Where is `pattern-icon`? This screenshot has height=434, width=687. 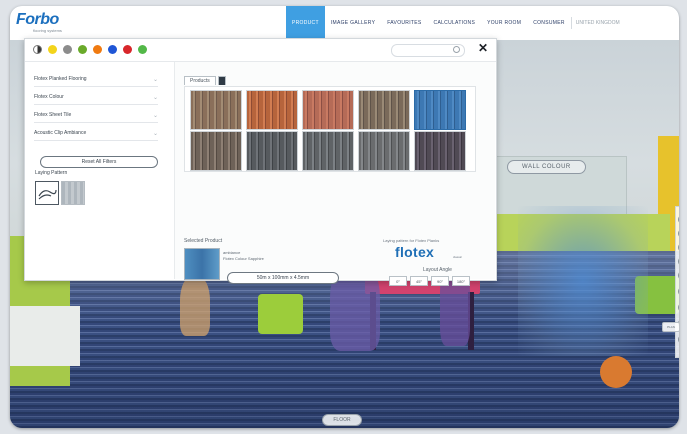 pattern-icon is located at coordinates (47, 194).